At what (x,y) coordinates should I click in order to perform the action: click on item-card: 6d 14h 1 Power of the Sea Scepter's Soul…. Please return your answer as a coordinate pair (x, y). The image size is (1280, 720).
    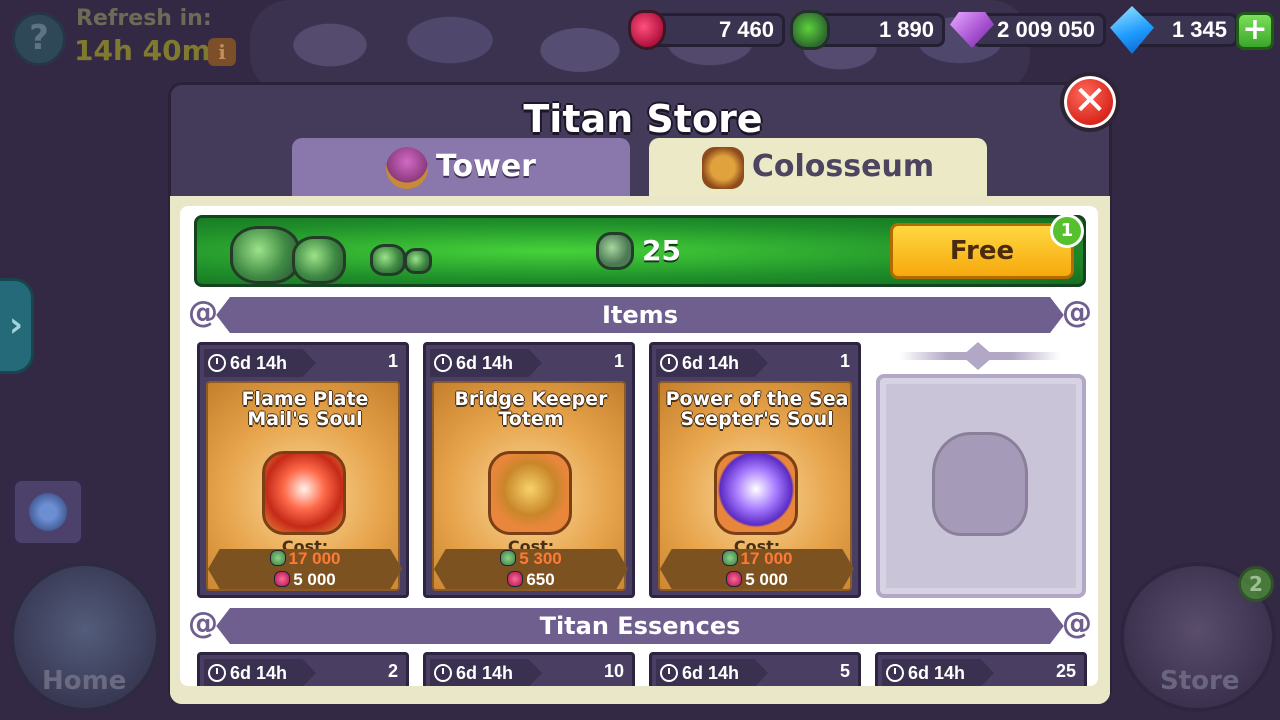
    Looking at the image, I should click on (755, 470).